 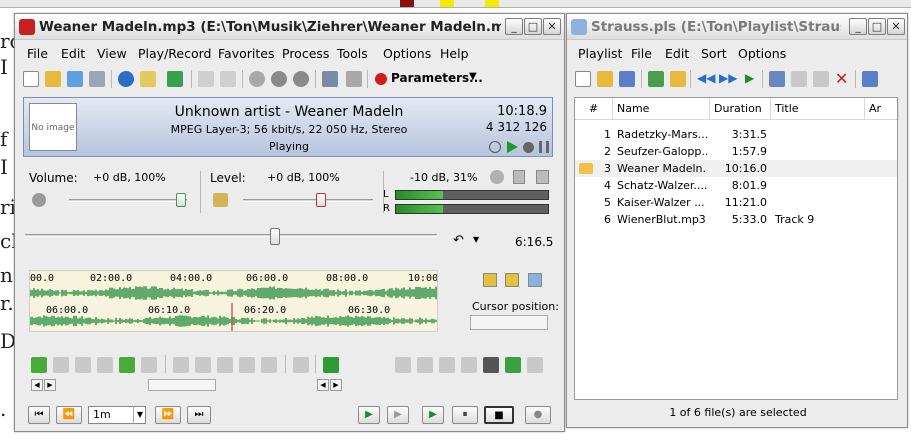 I want to click on new-playlist-icon, so click(x=583, y=79).